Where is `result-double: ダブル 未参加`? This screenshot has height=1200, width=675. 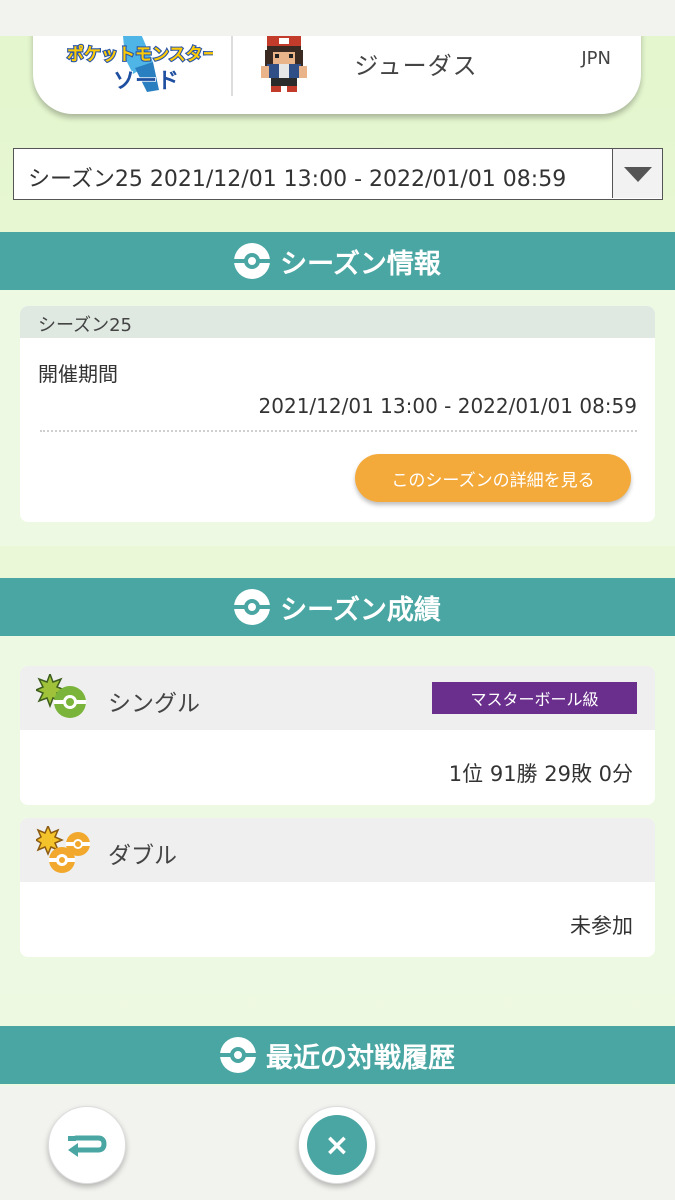 result-double: ダブル 未参加 is located at coordinates (337, 887).